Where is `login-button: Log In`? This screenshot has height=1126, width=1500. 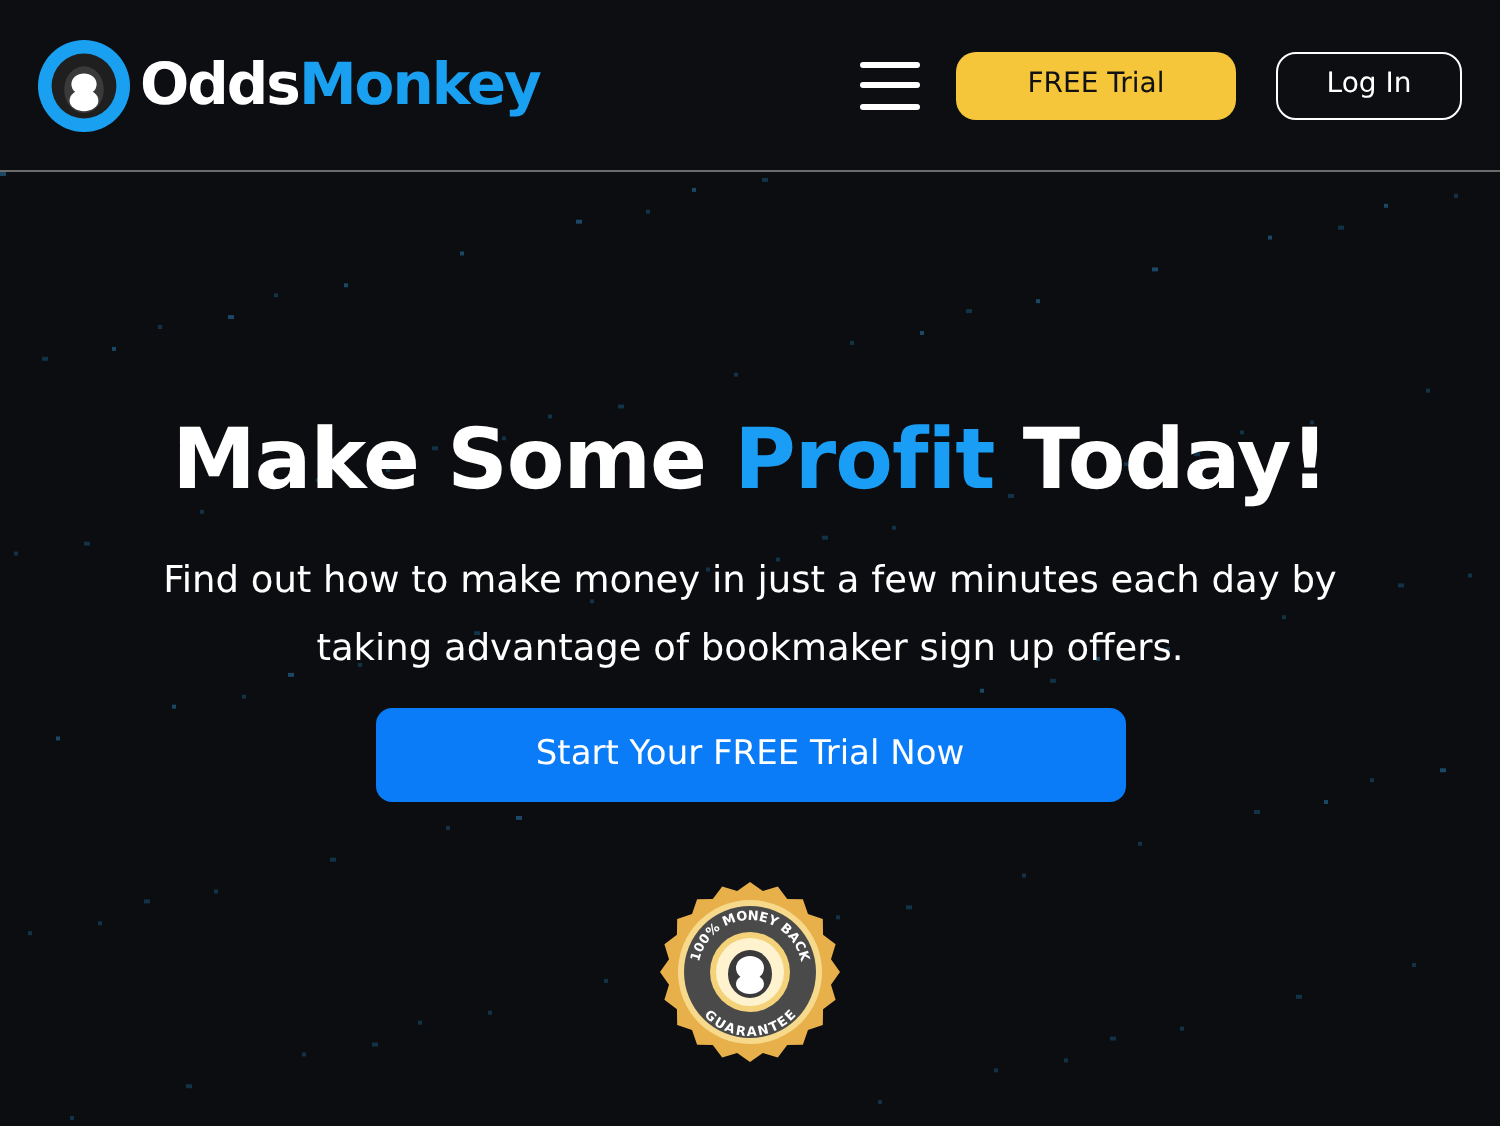 login-button: Log In is located at coordinates (1369, 85).